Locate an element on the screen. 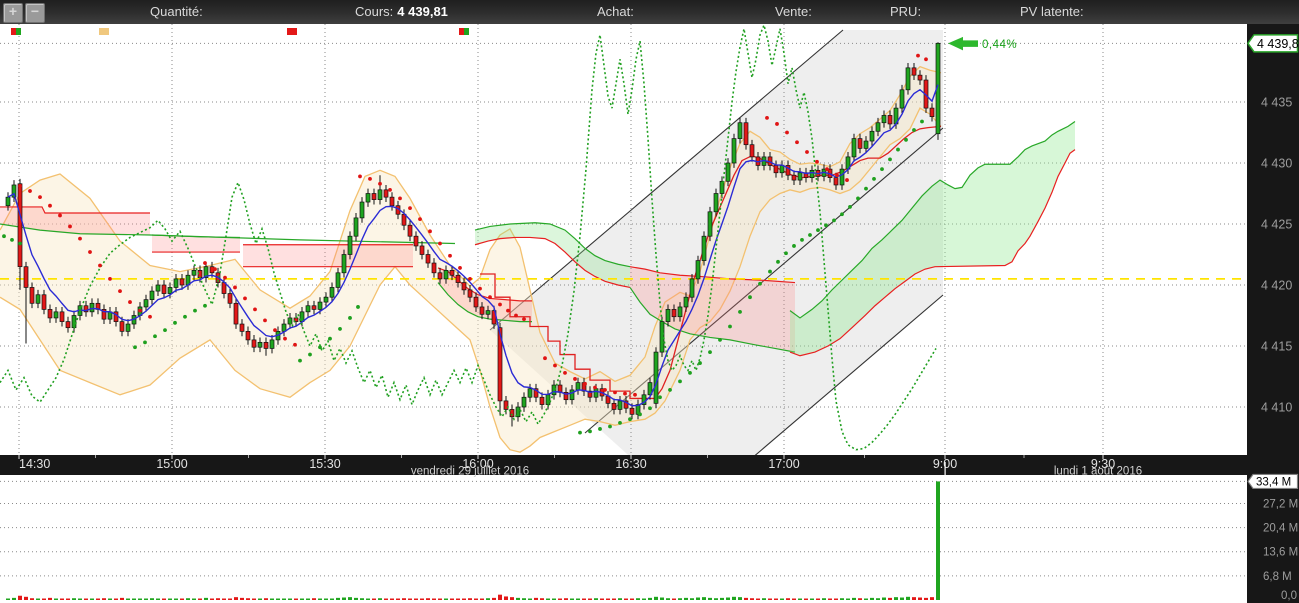 The width and height of the screenshot is (1299, 603). zoom-in-button: + is located at coordinates (13, 13).